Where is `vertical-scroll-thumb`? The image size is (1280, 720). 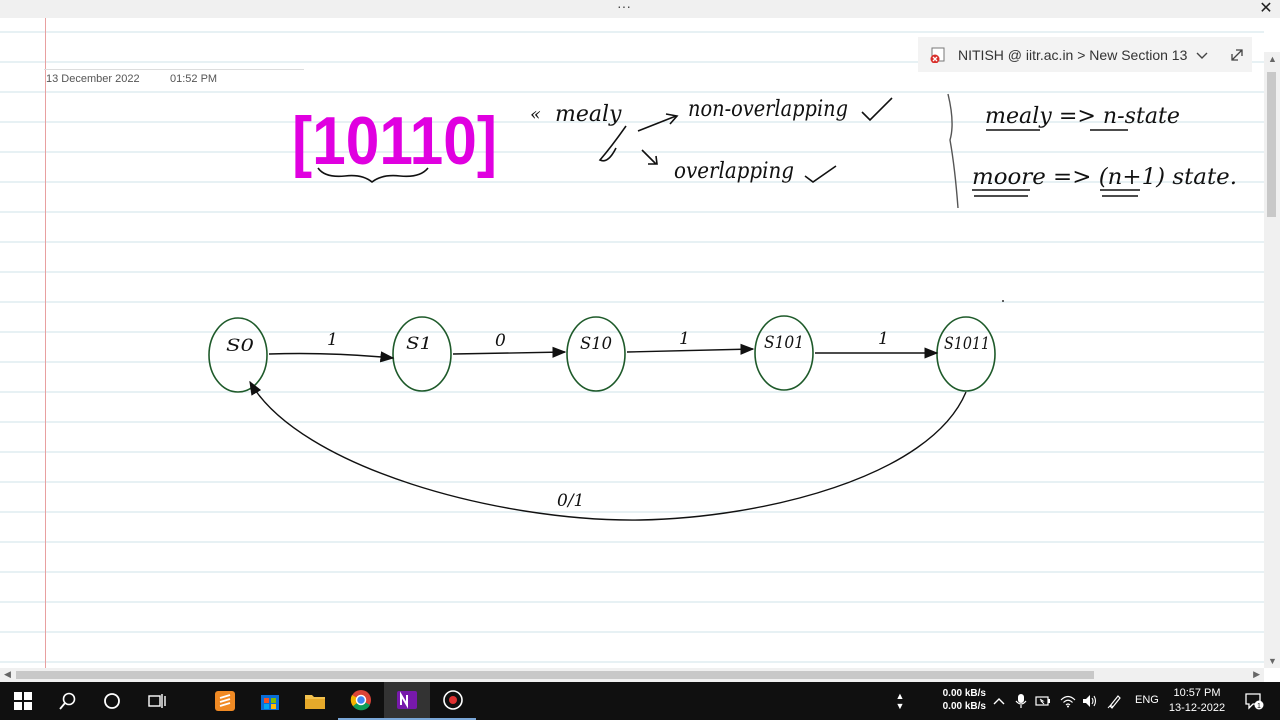 vertical-scroll-thumb is located at coordinates (1271, 144).